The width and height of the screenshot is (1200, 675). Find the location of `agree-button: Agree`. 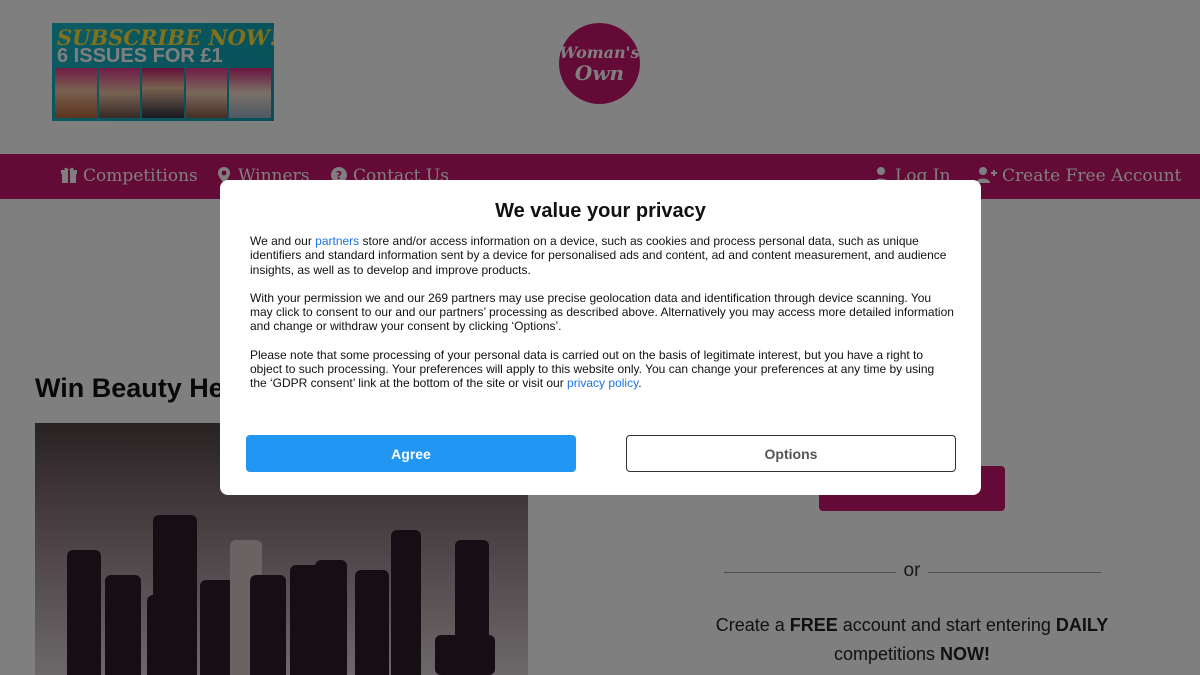

agree-button: Agree is located at coordinates (411, 453).